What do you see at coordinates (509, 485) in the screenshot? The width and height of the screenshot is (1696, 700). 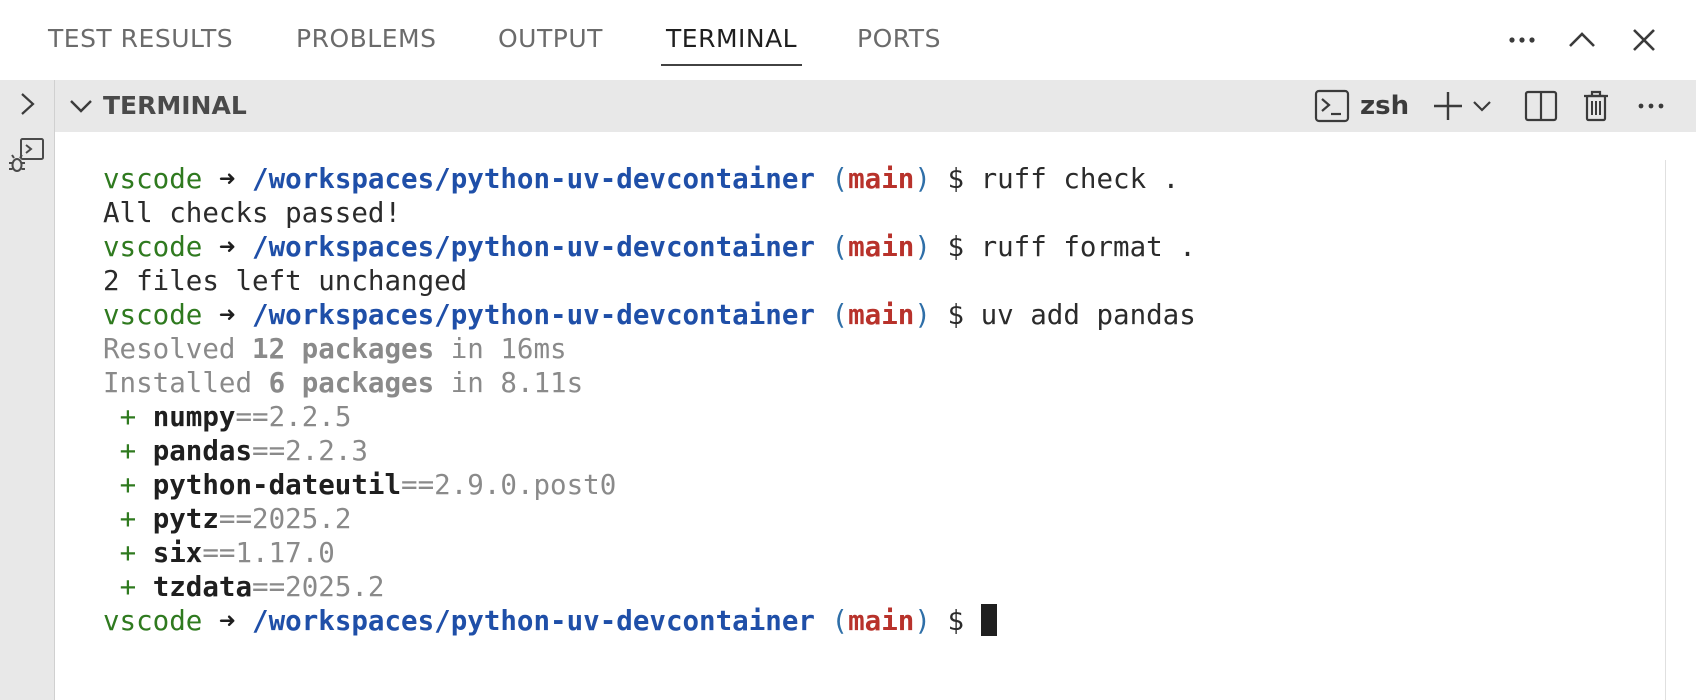 I see `package-version: ==2.9.0.post0` at bounding box center [509, 485].